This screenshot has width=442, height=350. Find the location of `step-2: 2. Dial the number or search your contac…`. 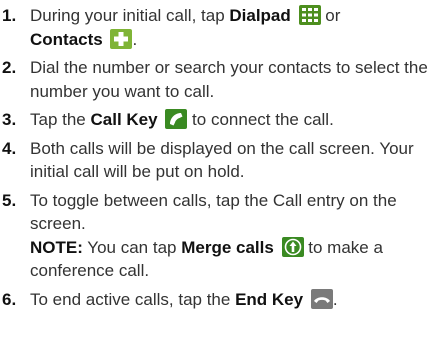

step-2: 2. Dial the number or search your contac… is located at coordinates (221, 79).